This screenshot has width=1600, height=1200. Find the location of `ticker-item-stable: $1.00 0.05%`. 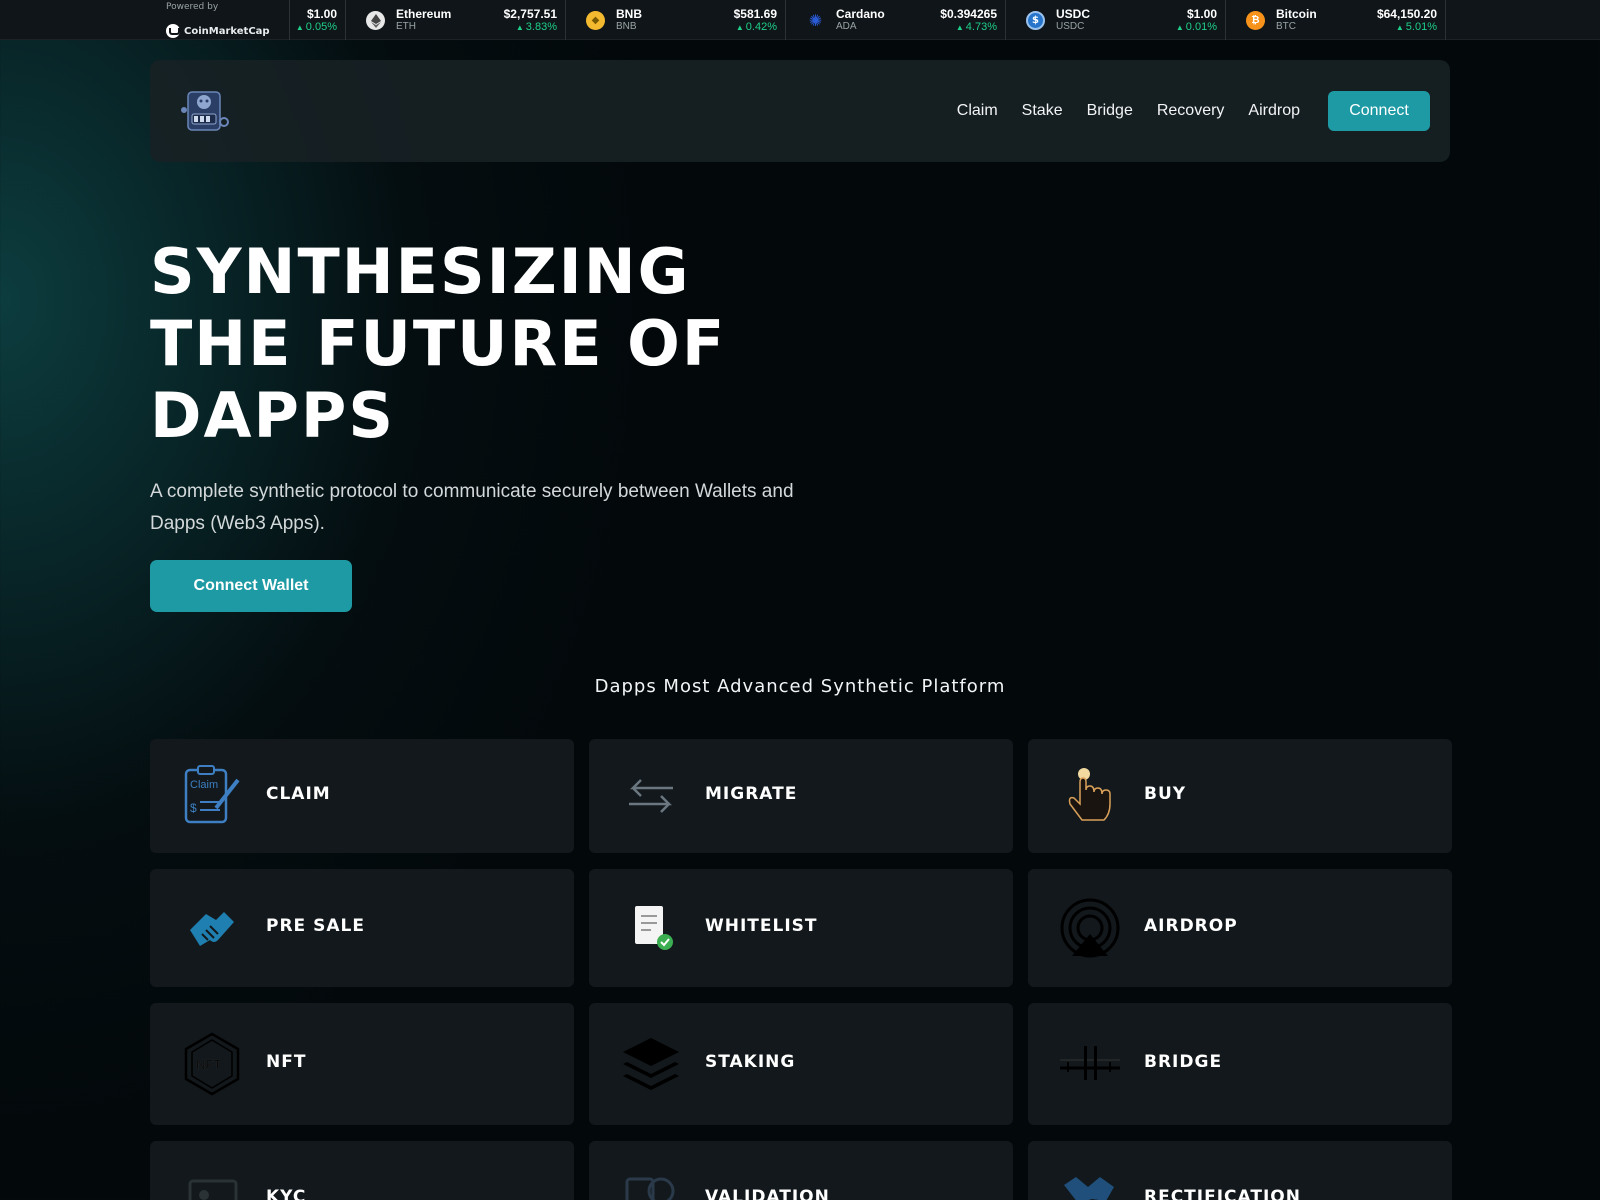

ticker-item-stable: $1.00 0.05% is located at coordinates (318, 20).